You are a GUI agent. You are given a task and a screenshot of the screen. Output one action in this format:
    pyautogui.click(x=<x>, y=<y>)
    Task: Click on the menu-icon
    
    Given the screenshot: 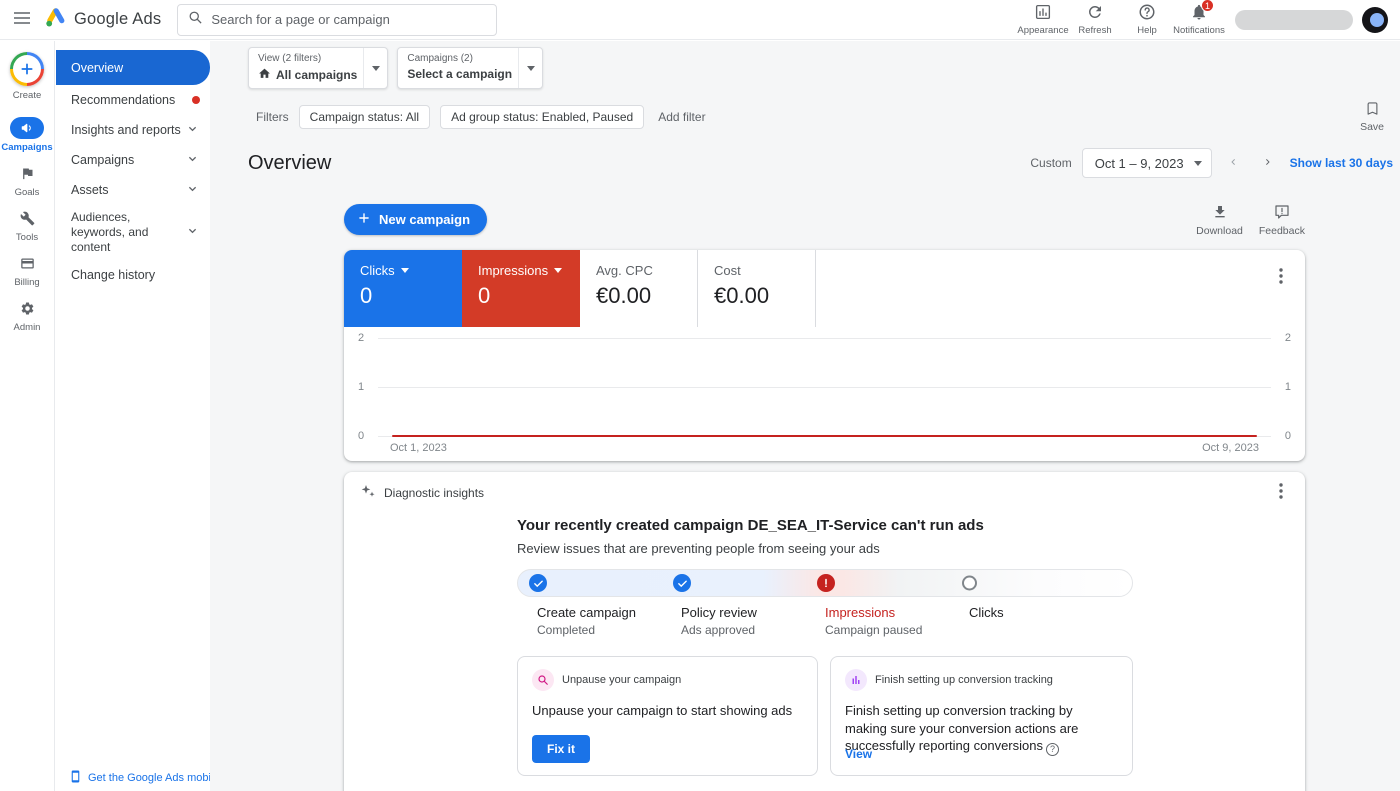 What is the action you would take?
    pyautogui.click(x=22, y=19)
    